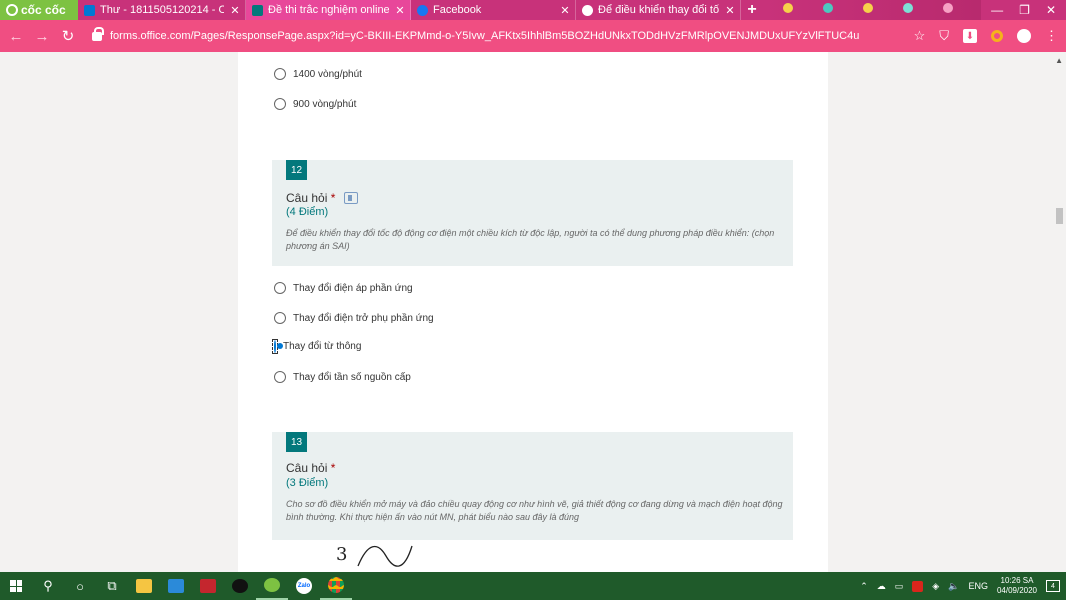 This screenshot has height=600, width=1066. I want to click on maximize-icon: ❐, so click(1024, 10).